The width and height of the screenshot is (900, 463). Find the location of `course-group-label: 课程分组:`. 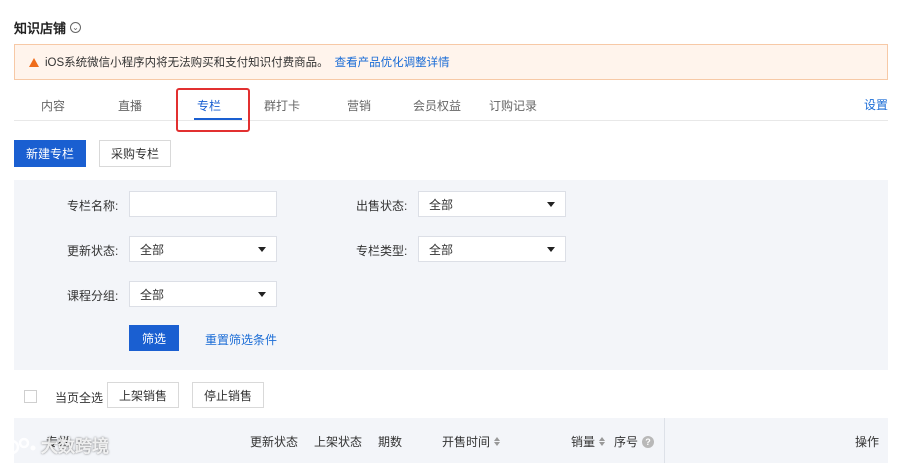

course-group-label: 课程分组: is located at coordinates (93, 296).